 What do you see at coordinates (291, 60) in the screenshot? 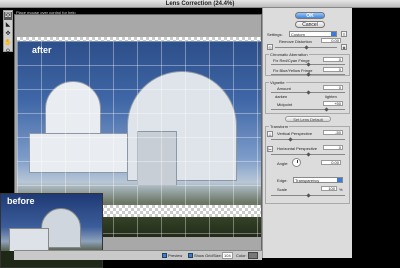
I see `fix-red-cyan-label: Fix Red/Cyan Fringe` at bounding box center [291, 60].